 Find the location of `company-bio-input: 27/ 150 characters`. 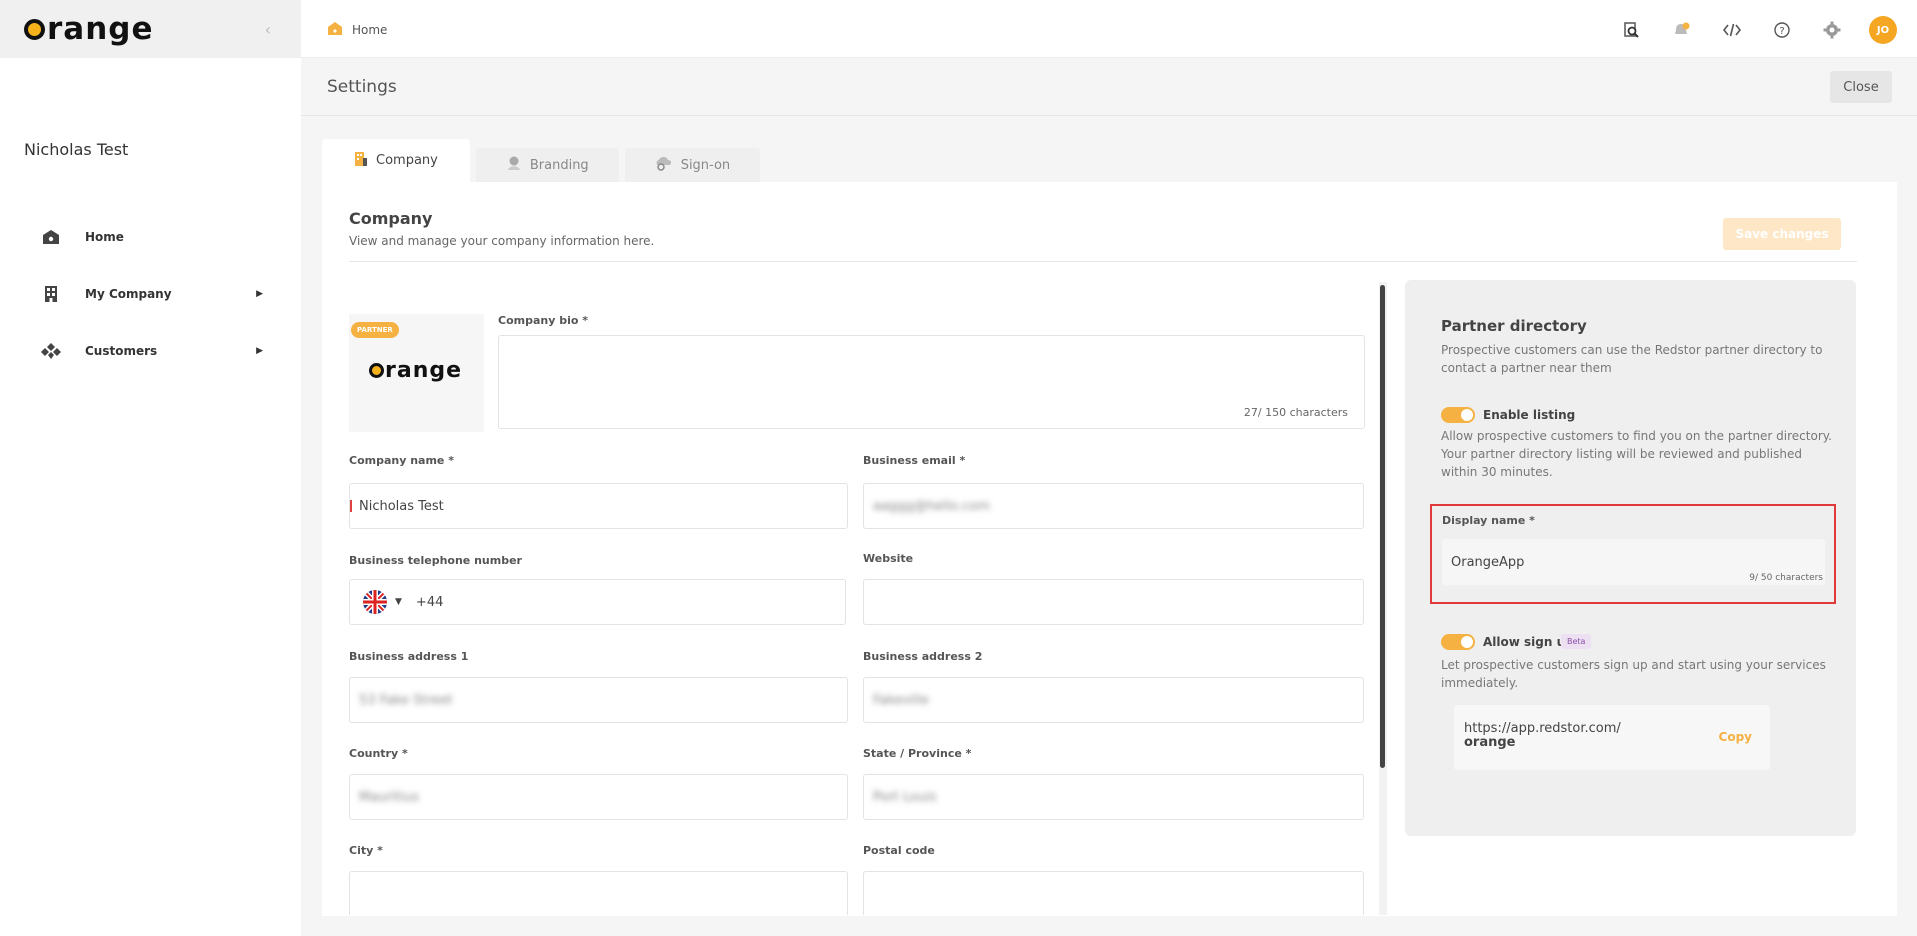

company-bio-input: 27/ 150 characters is located at coordinates (931, 382).